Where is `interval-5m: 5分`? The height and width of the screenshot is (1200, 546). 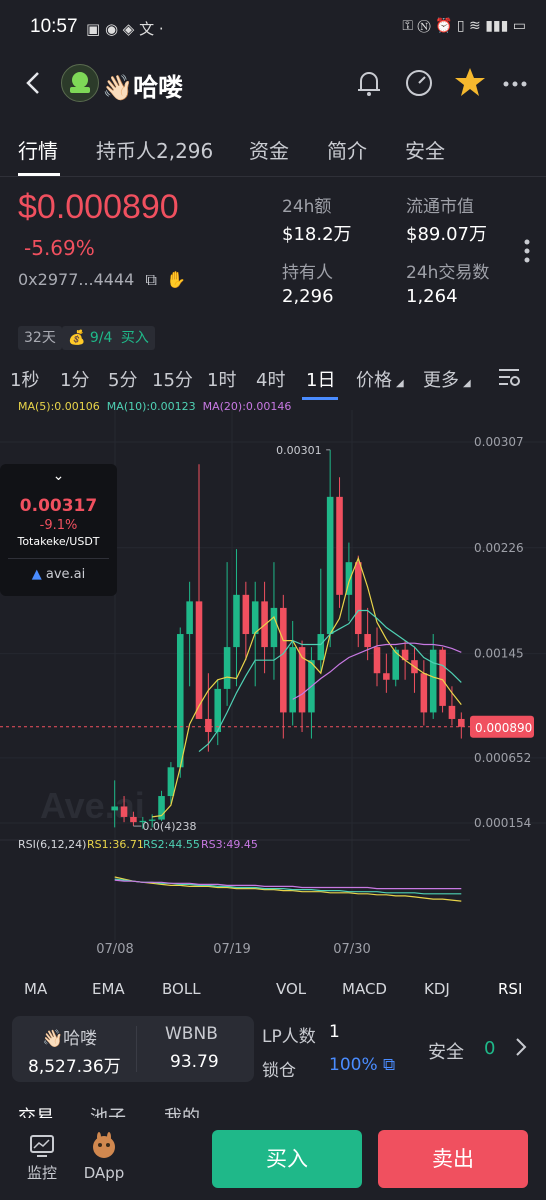
interval-5m: 5分 is located at coordinates (122, 379).